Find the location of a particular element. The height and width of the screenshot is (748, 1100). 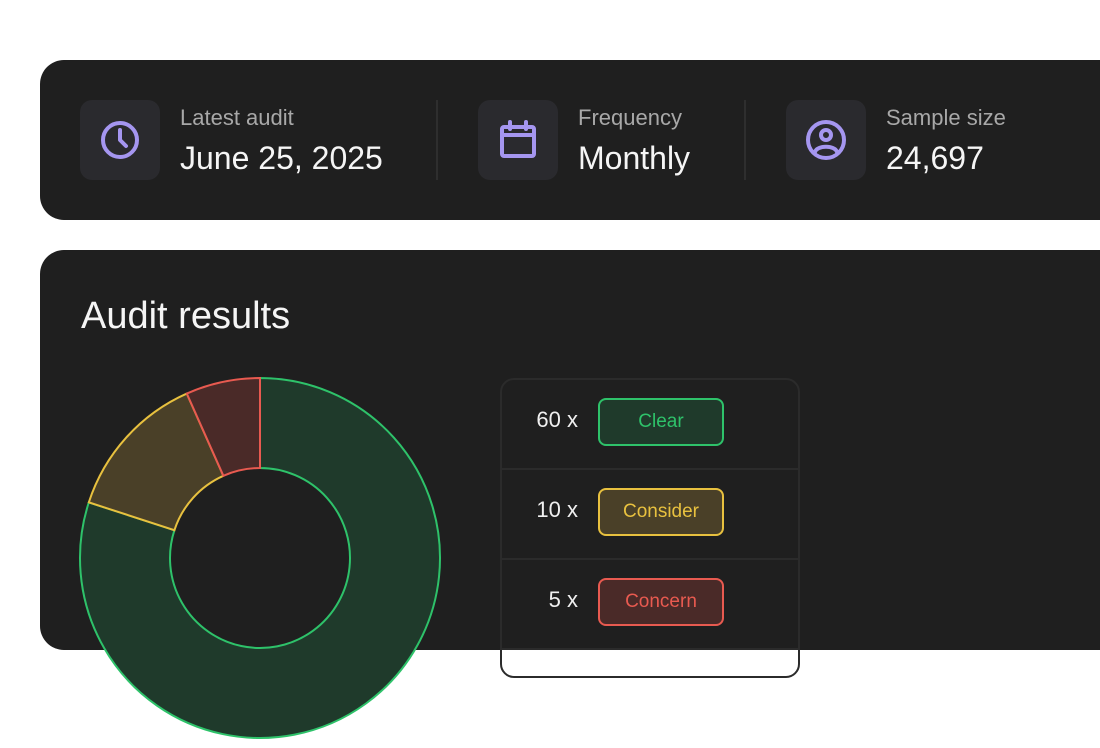

stat-value: June 25, 2025 is located at coordinates (281, 158).